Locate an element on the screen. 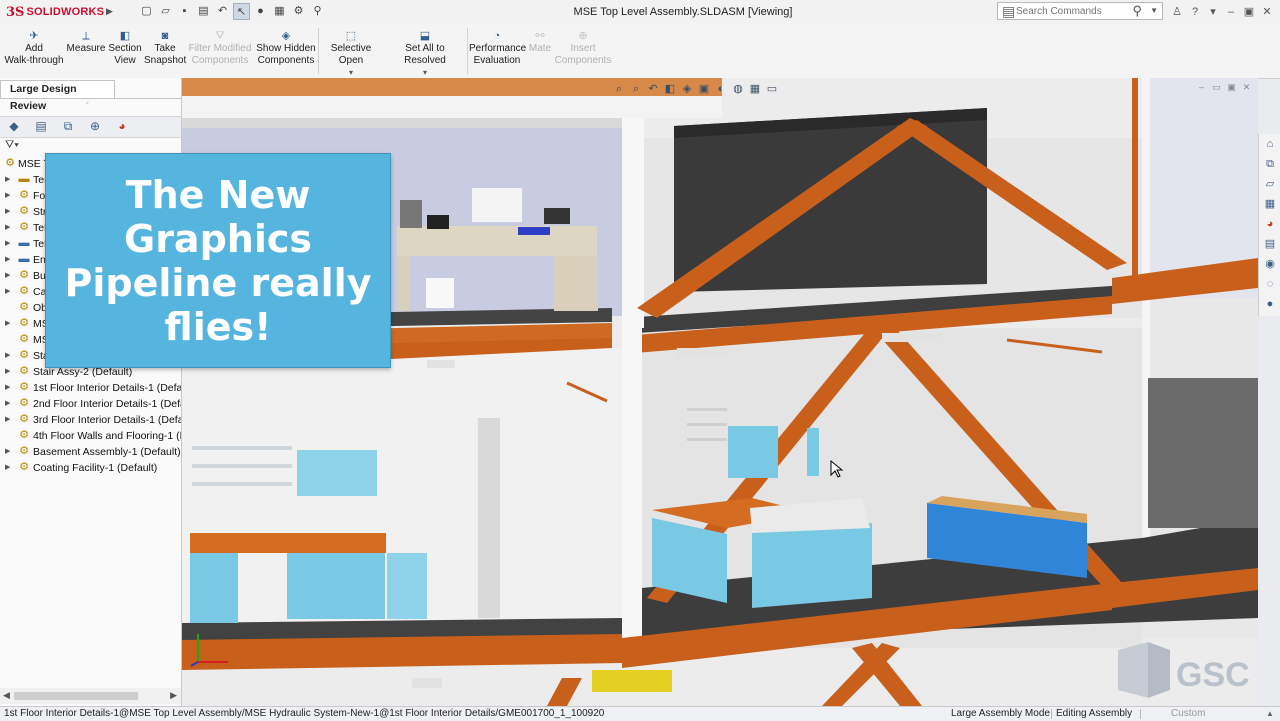 Image resolution: width=1280 pixels, height=721 pixels. feature-manager-tab-icon: ◆ is located at coordinates (14, 126).